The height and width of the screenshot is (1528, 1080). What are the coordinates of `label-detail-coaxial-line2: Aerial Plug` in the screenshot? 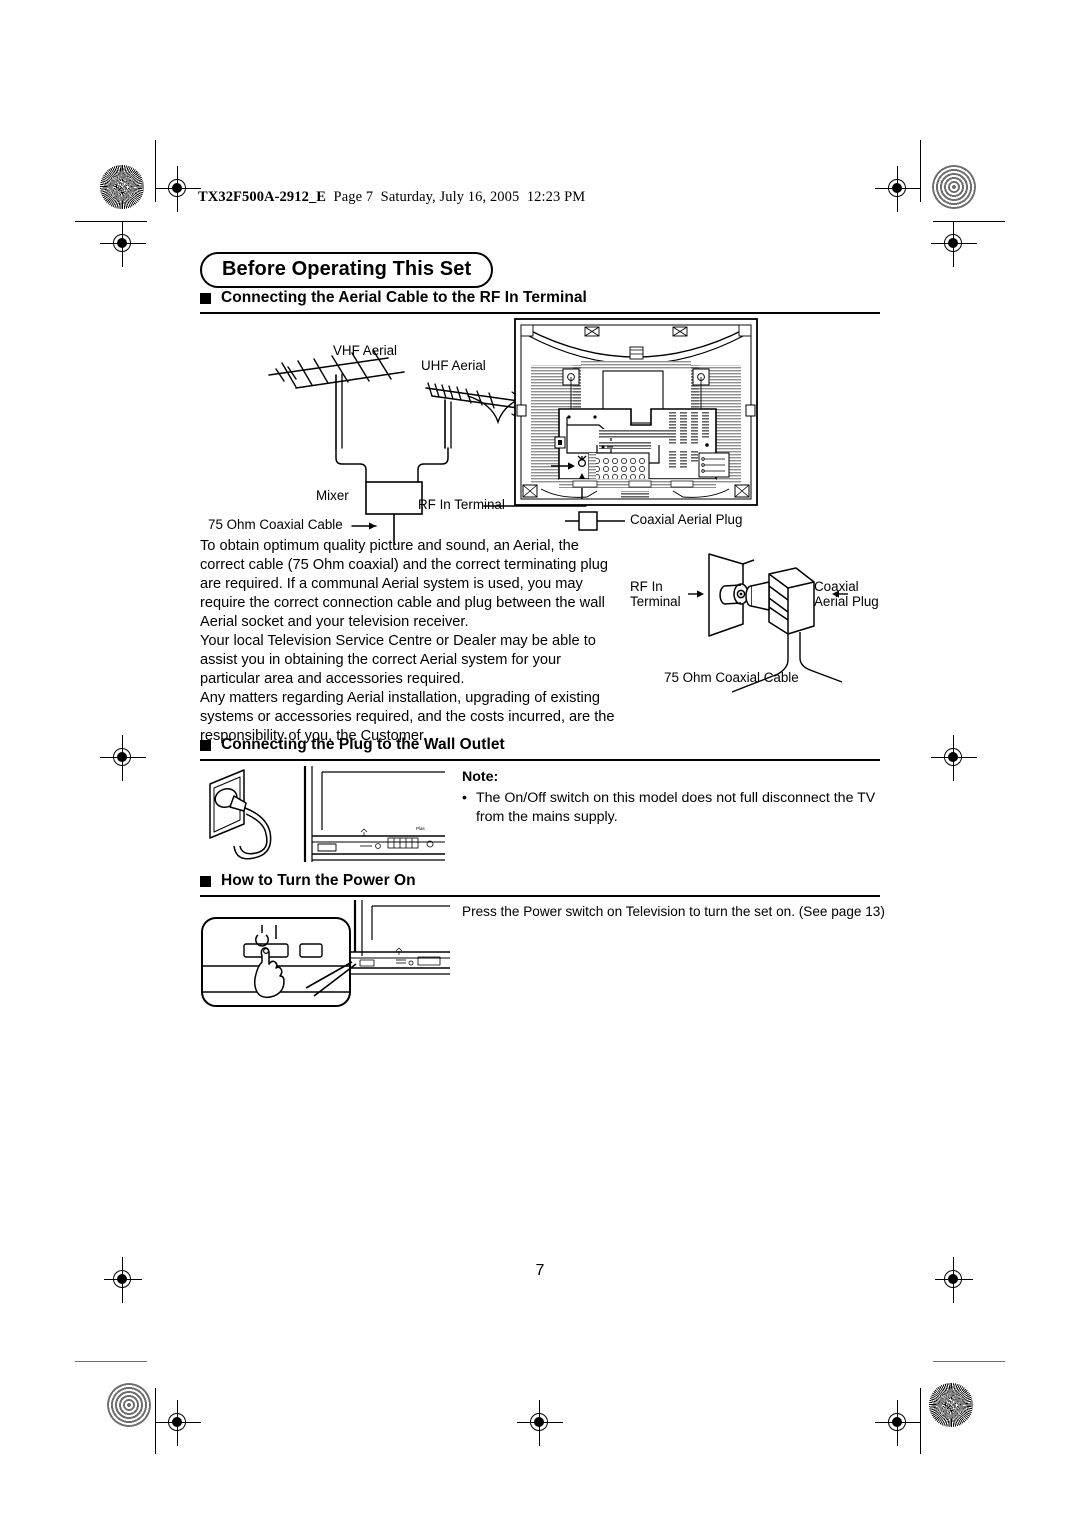 It's located at (846, 602).